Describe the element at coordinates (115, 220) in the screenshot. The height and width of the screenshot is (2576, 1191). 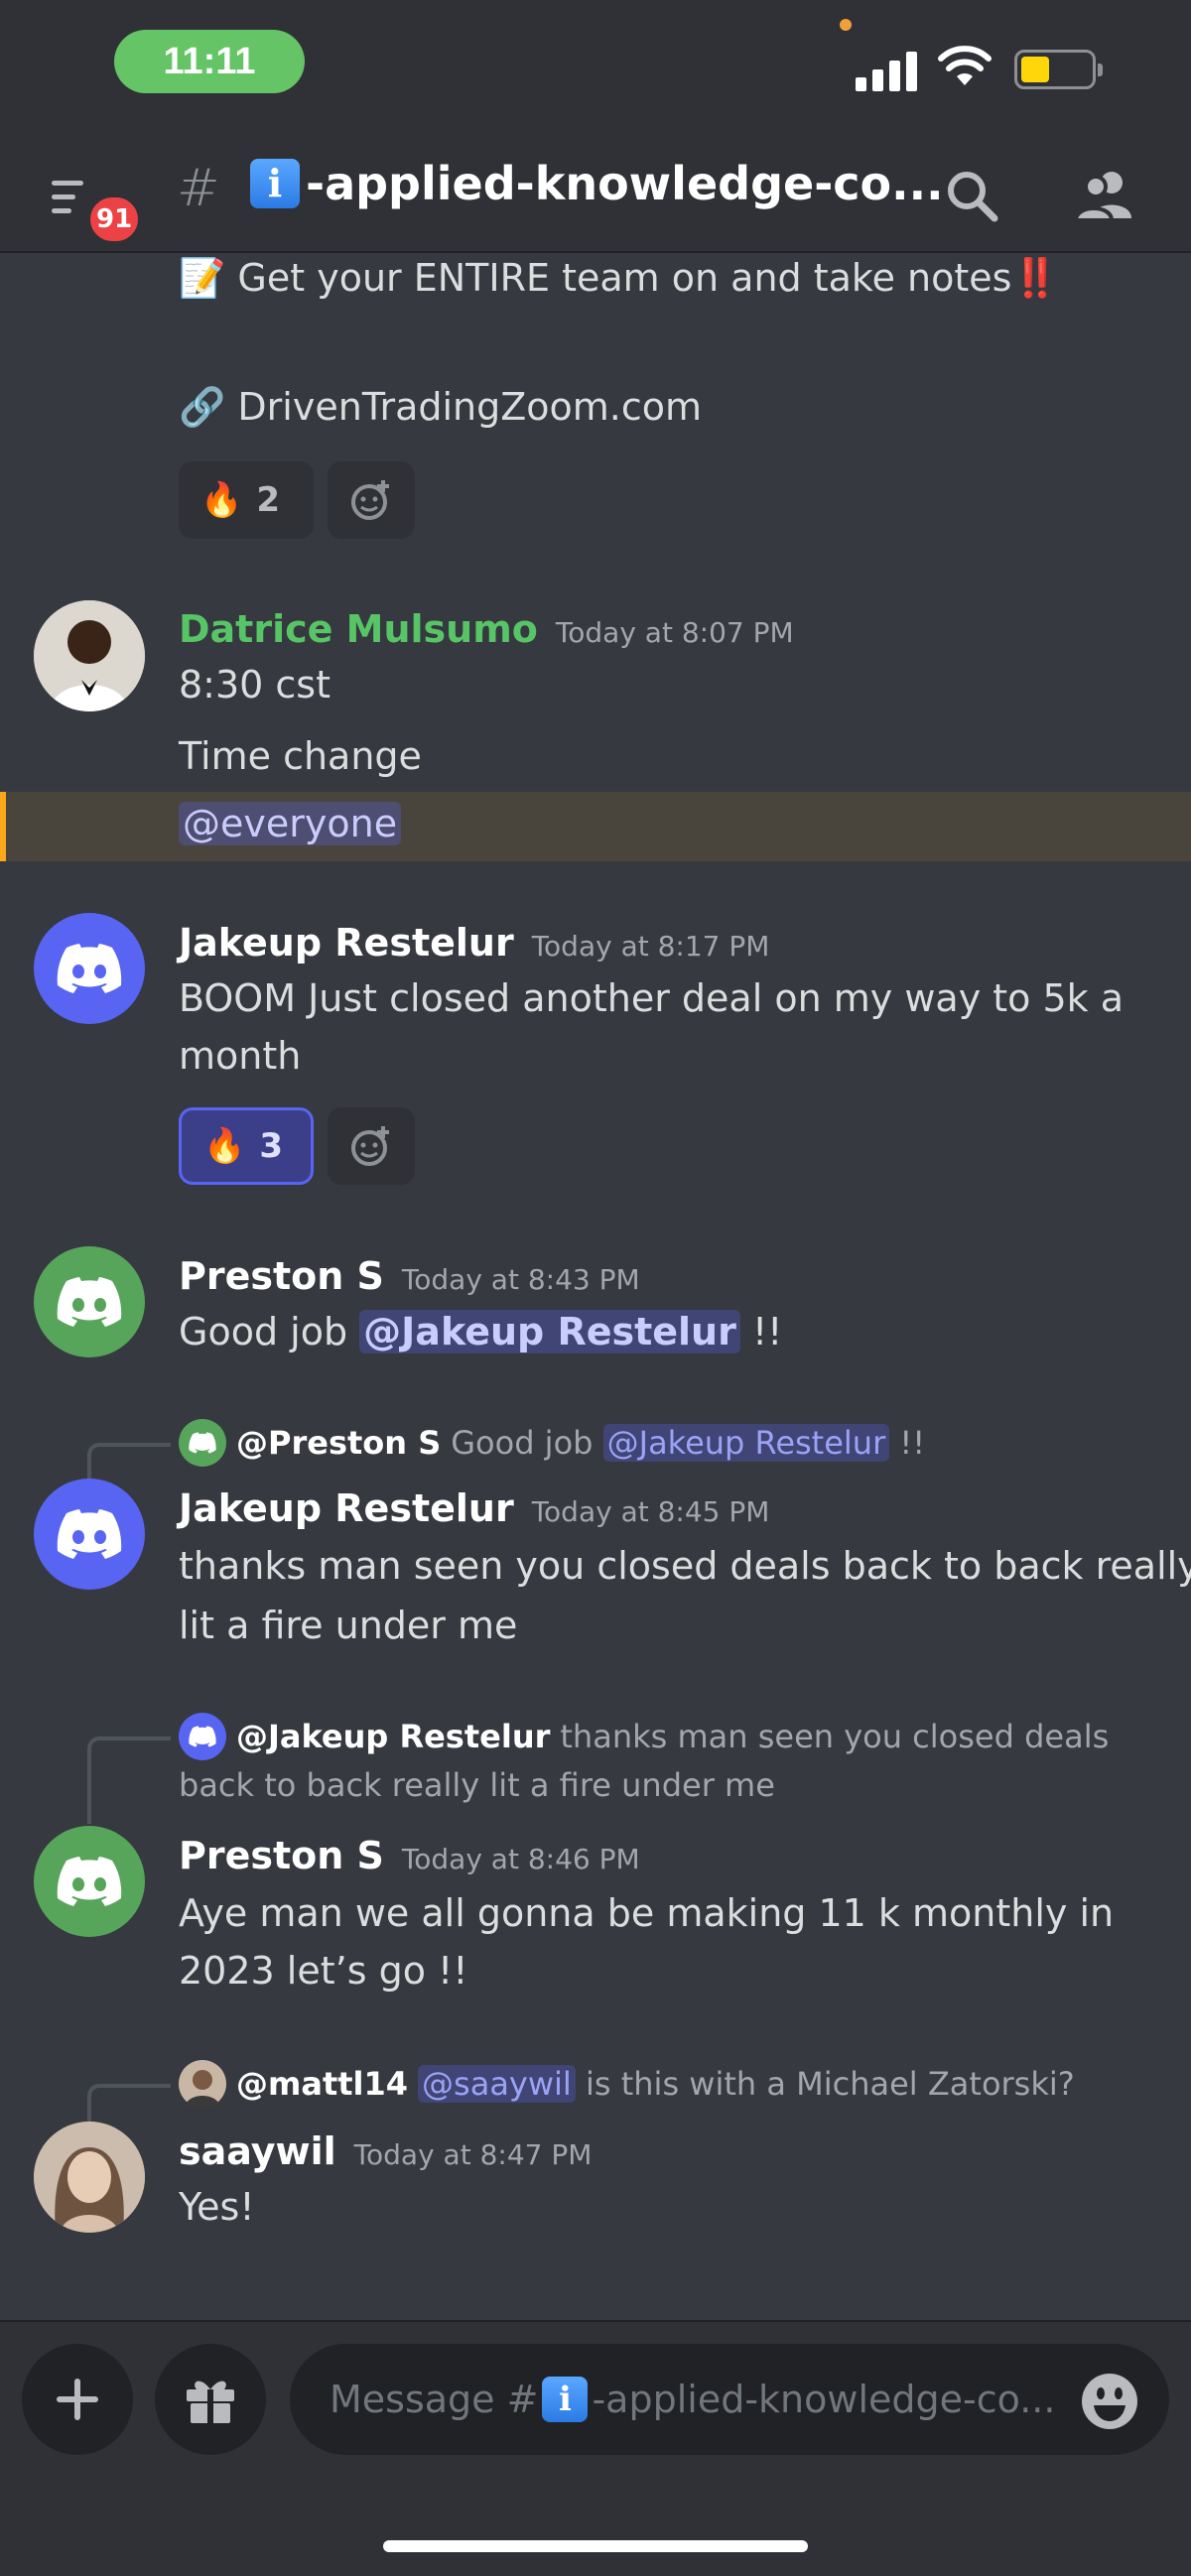
I see `notification-badge: 91` at that location.